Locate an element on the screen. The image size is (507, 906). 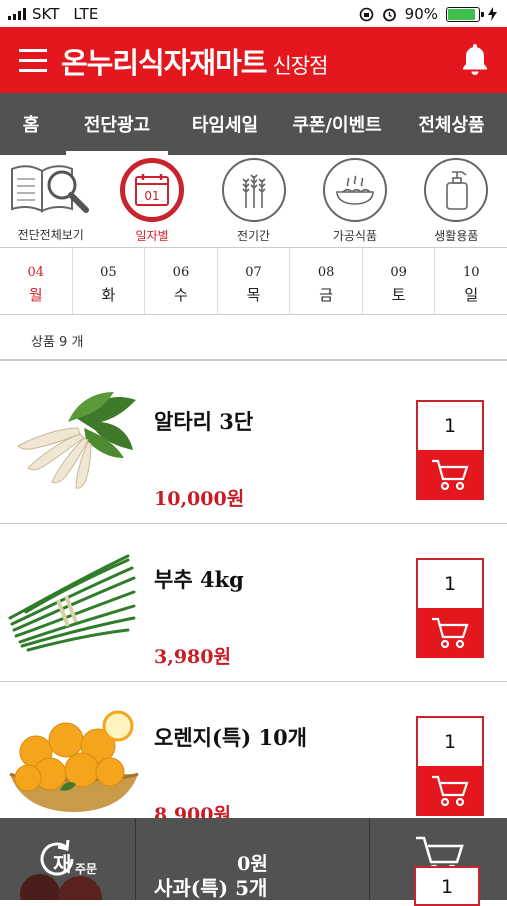
product-price: 3,980원 is located at coordinates (192, 657).